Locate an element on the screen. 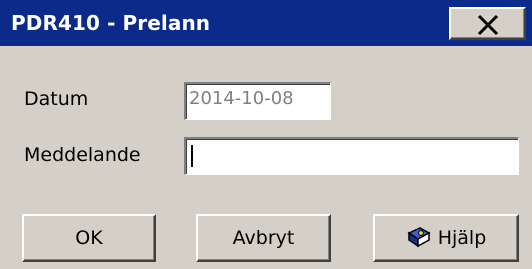  help-button: Hjälp is located at coordinates (446, 238).